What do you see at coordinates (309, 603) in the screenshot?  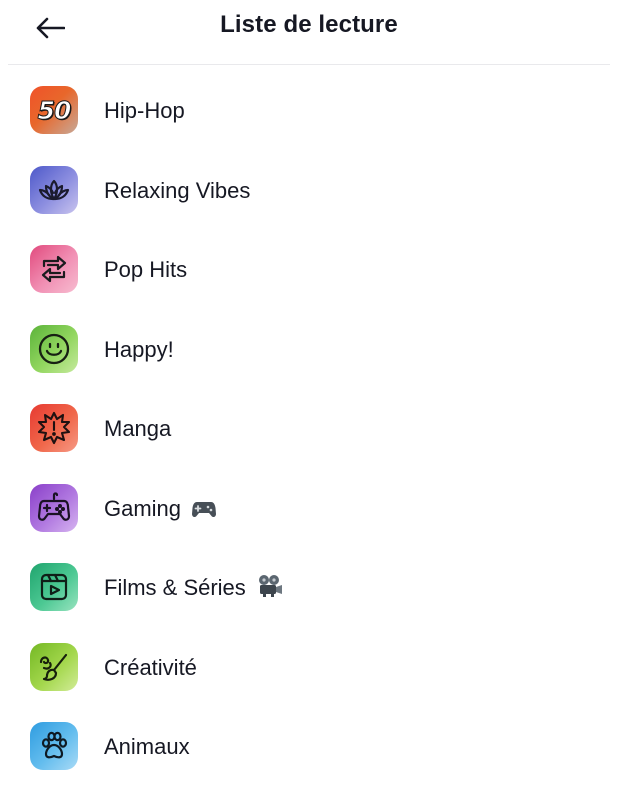 I see `playlist-item-films-series: Films & Séries` at bounding box center [309, 603].